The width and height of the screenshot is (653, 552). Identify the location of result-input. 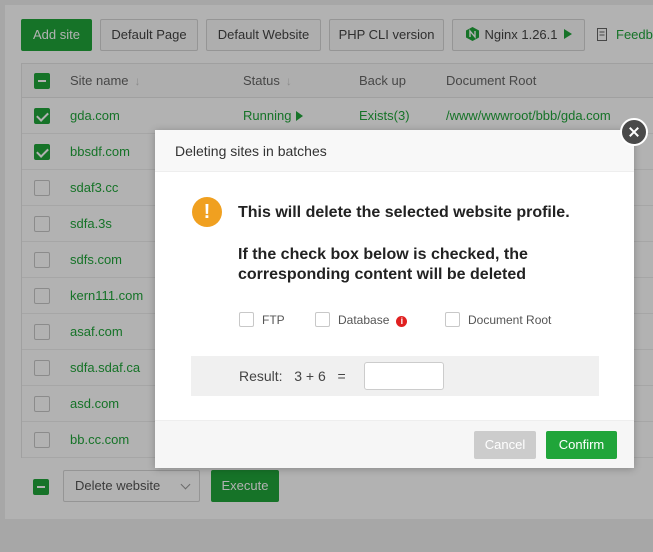
(404, 376).